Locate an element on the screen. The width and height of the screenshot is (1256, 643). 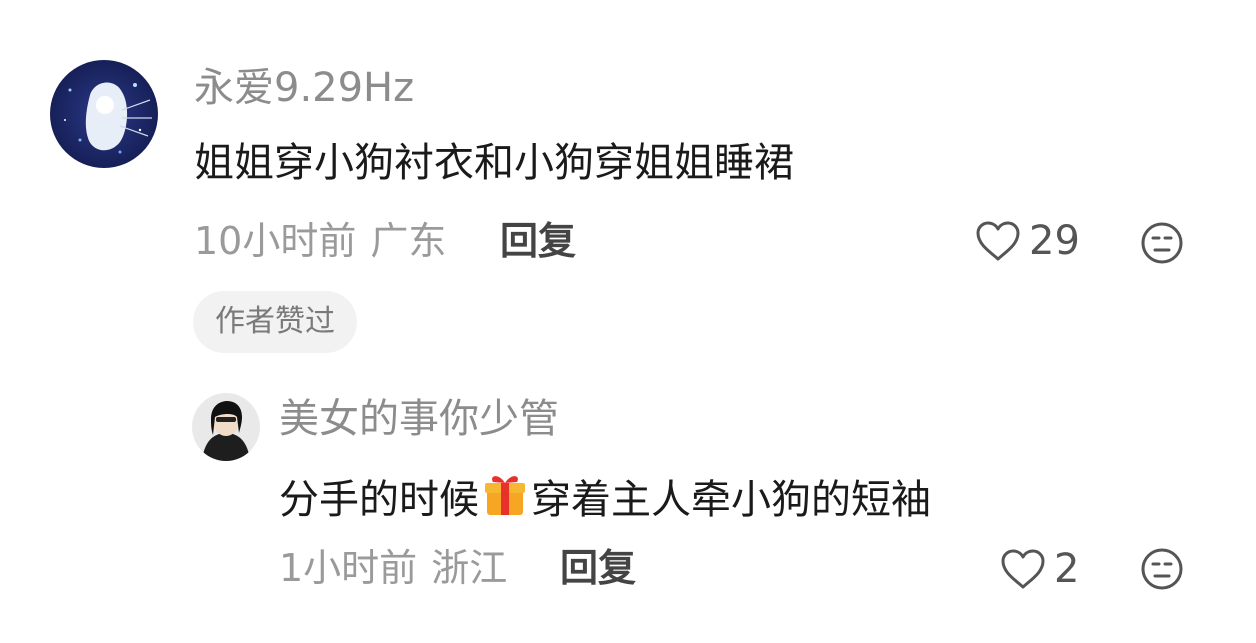
gift-emoji-icon is located at coordinates (505, 495).